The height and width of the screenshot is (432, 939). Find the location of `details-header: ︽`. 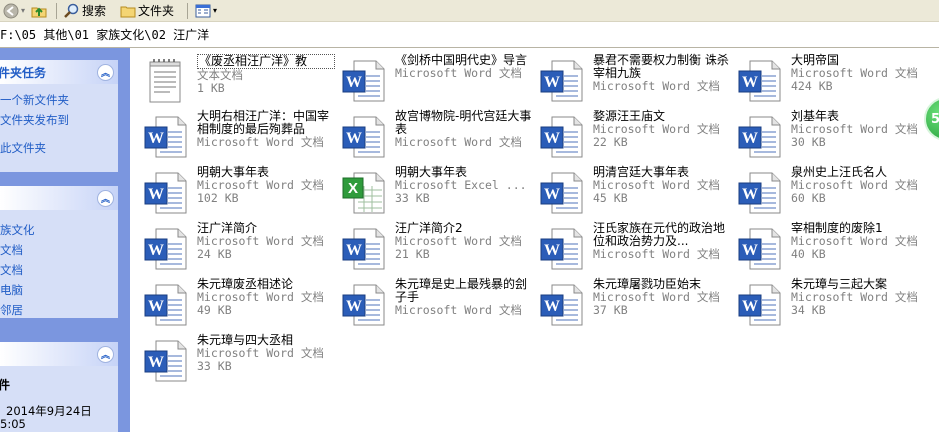

details-header: ︽ is located at coordinates (59, 354).